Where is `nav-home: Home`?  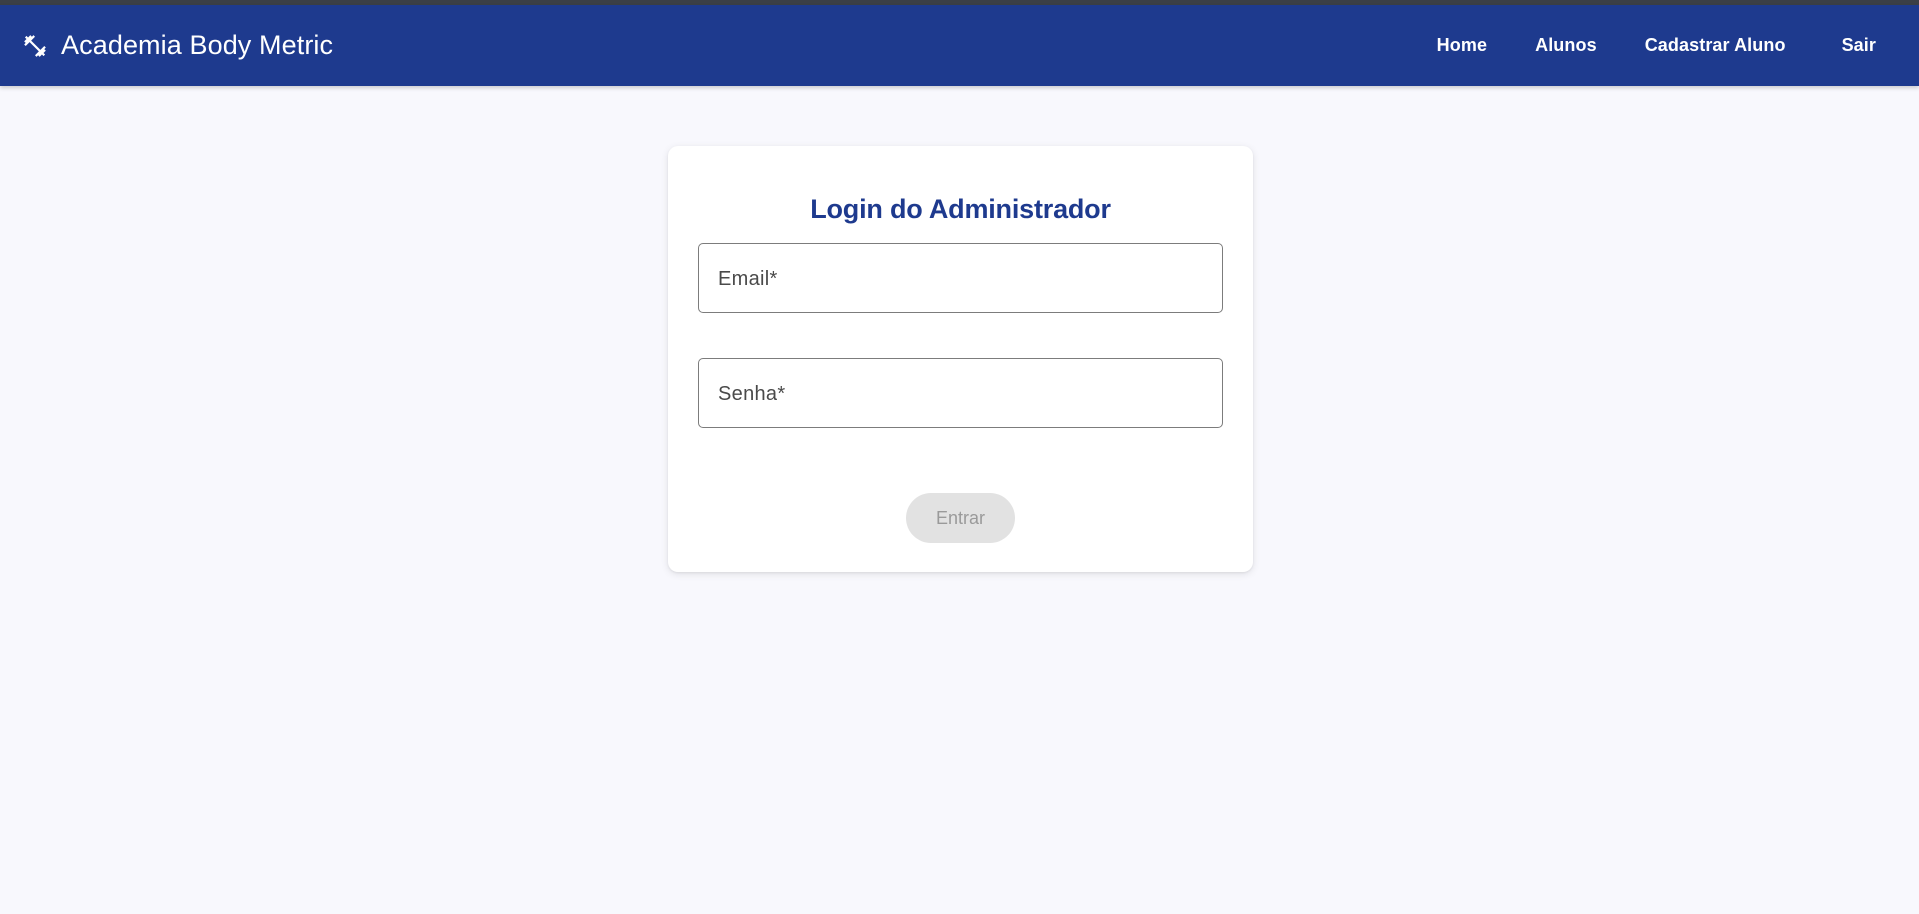
nav-home: Home is located at coordinates (1462, 45).